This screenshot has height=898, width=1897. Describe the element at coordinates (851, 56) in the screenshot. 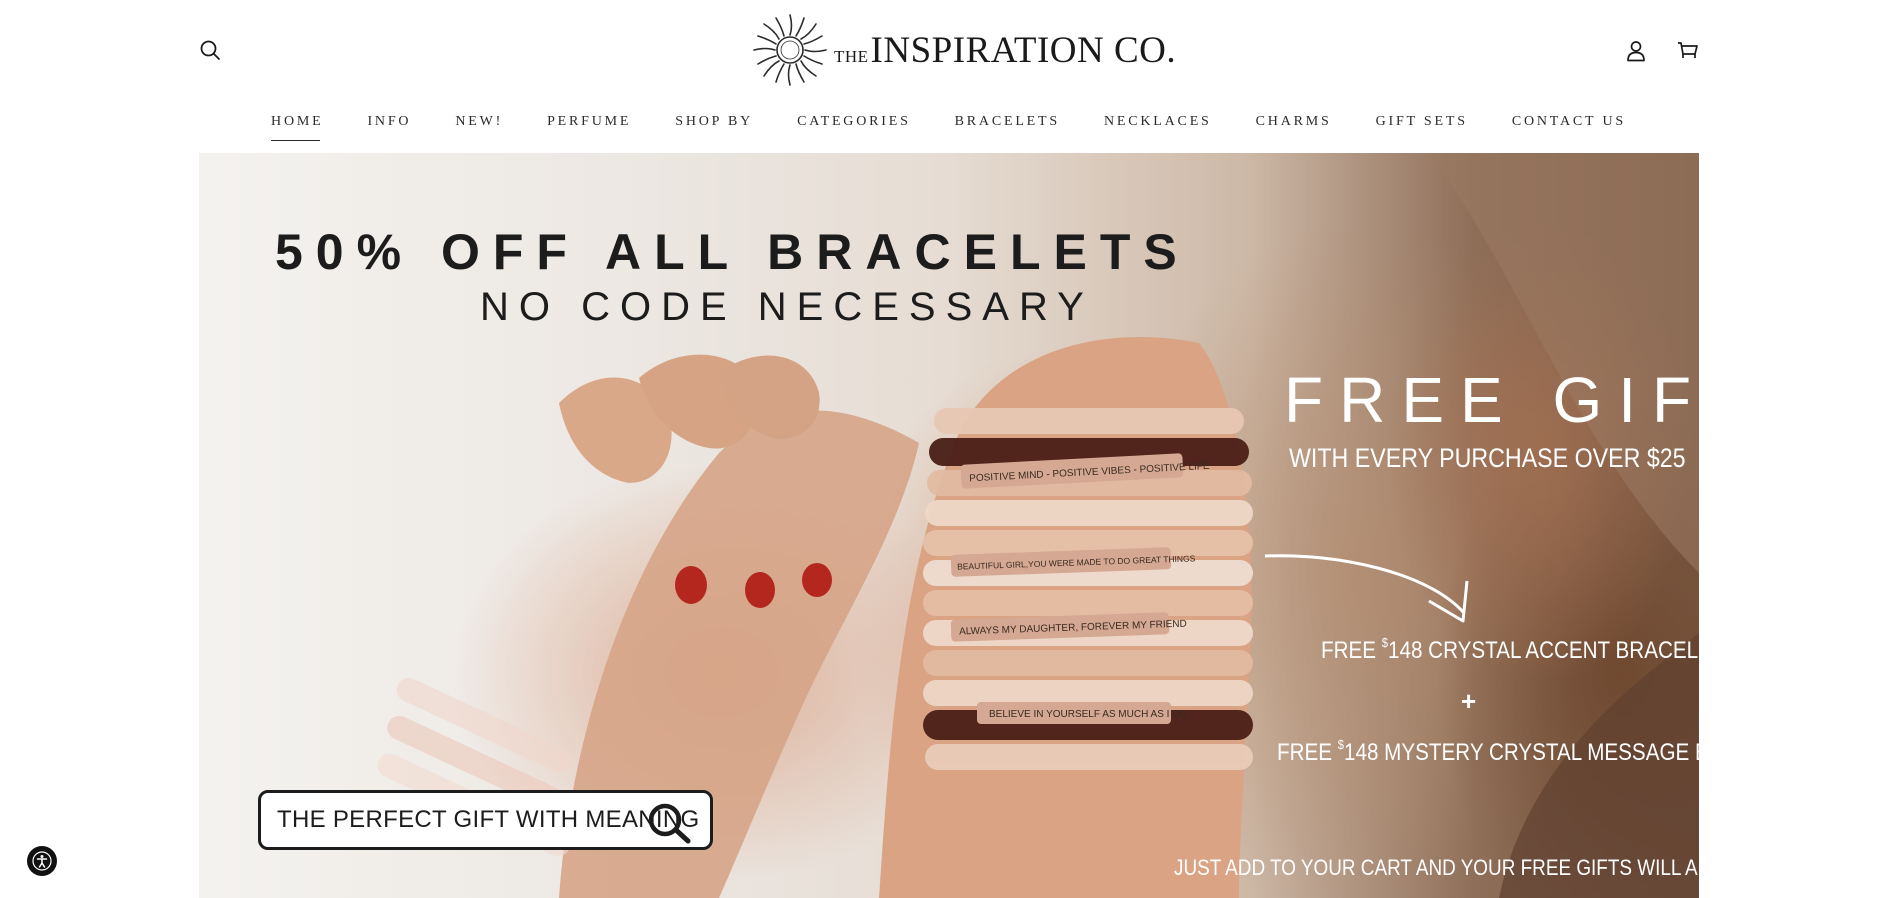

I see `logo-the: THE` at that location.